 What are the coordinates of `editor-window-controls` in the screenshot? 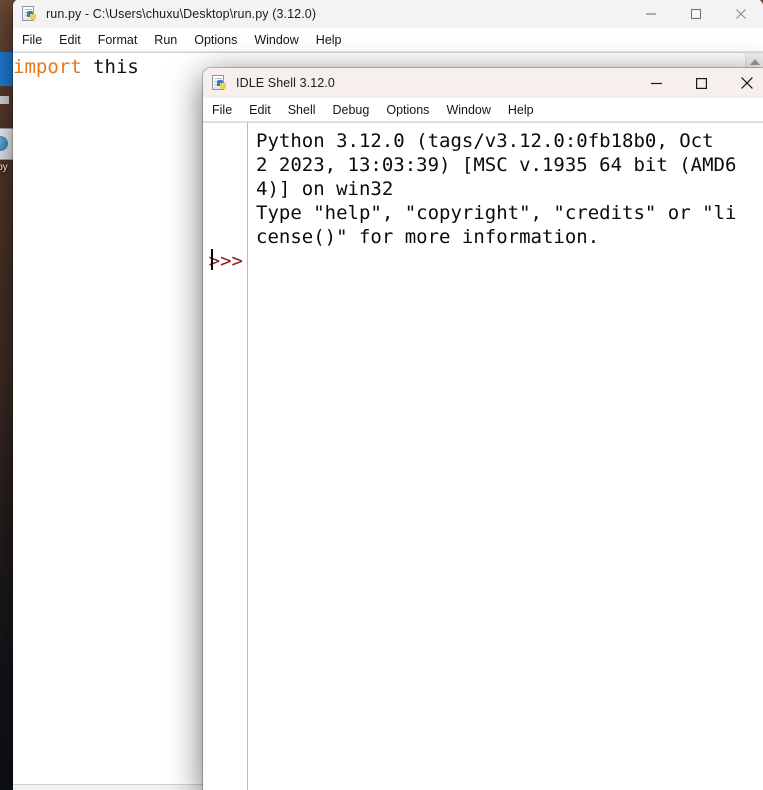 It's located at (695, 14).